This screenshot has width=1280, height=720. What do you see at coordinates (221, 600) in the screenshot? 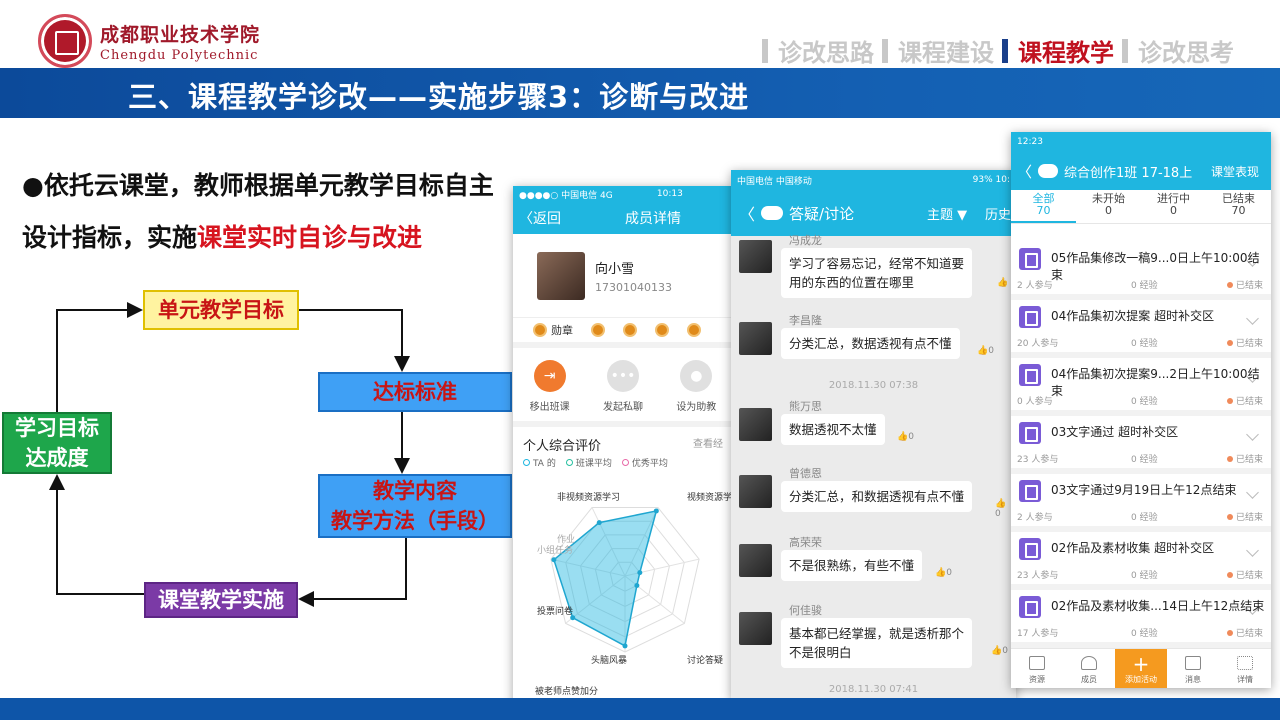
I see `flow-implementation: 课堂教学实施` at bounding box center [221, 600].